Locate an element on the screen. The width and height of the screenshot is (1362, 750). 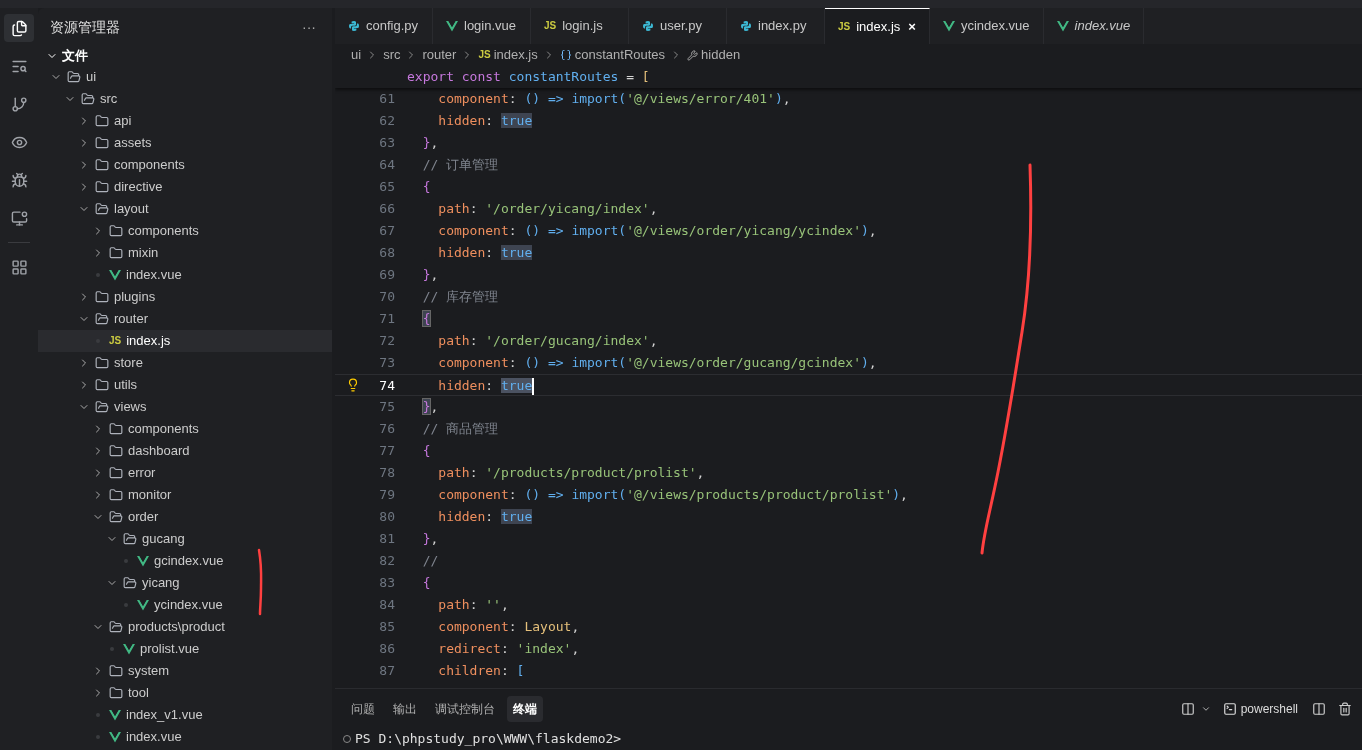
tree-item: ui is located at coordinates (185, 77).